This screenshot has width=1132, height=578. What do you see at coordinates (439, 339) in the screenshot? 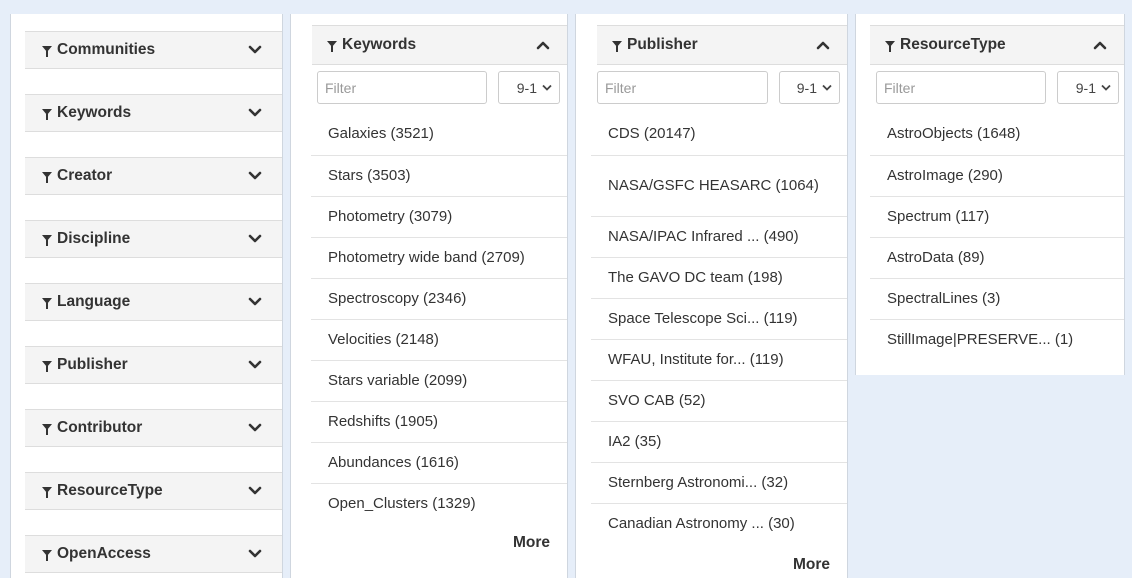
I see `facet-value-item: Velocities (2148)` at bounding box center [439, 339].